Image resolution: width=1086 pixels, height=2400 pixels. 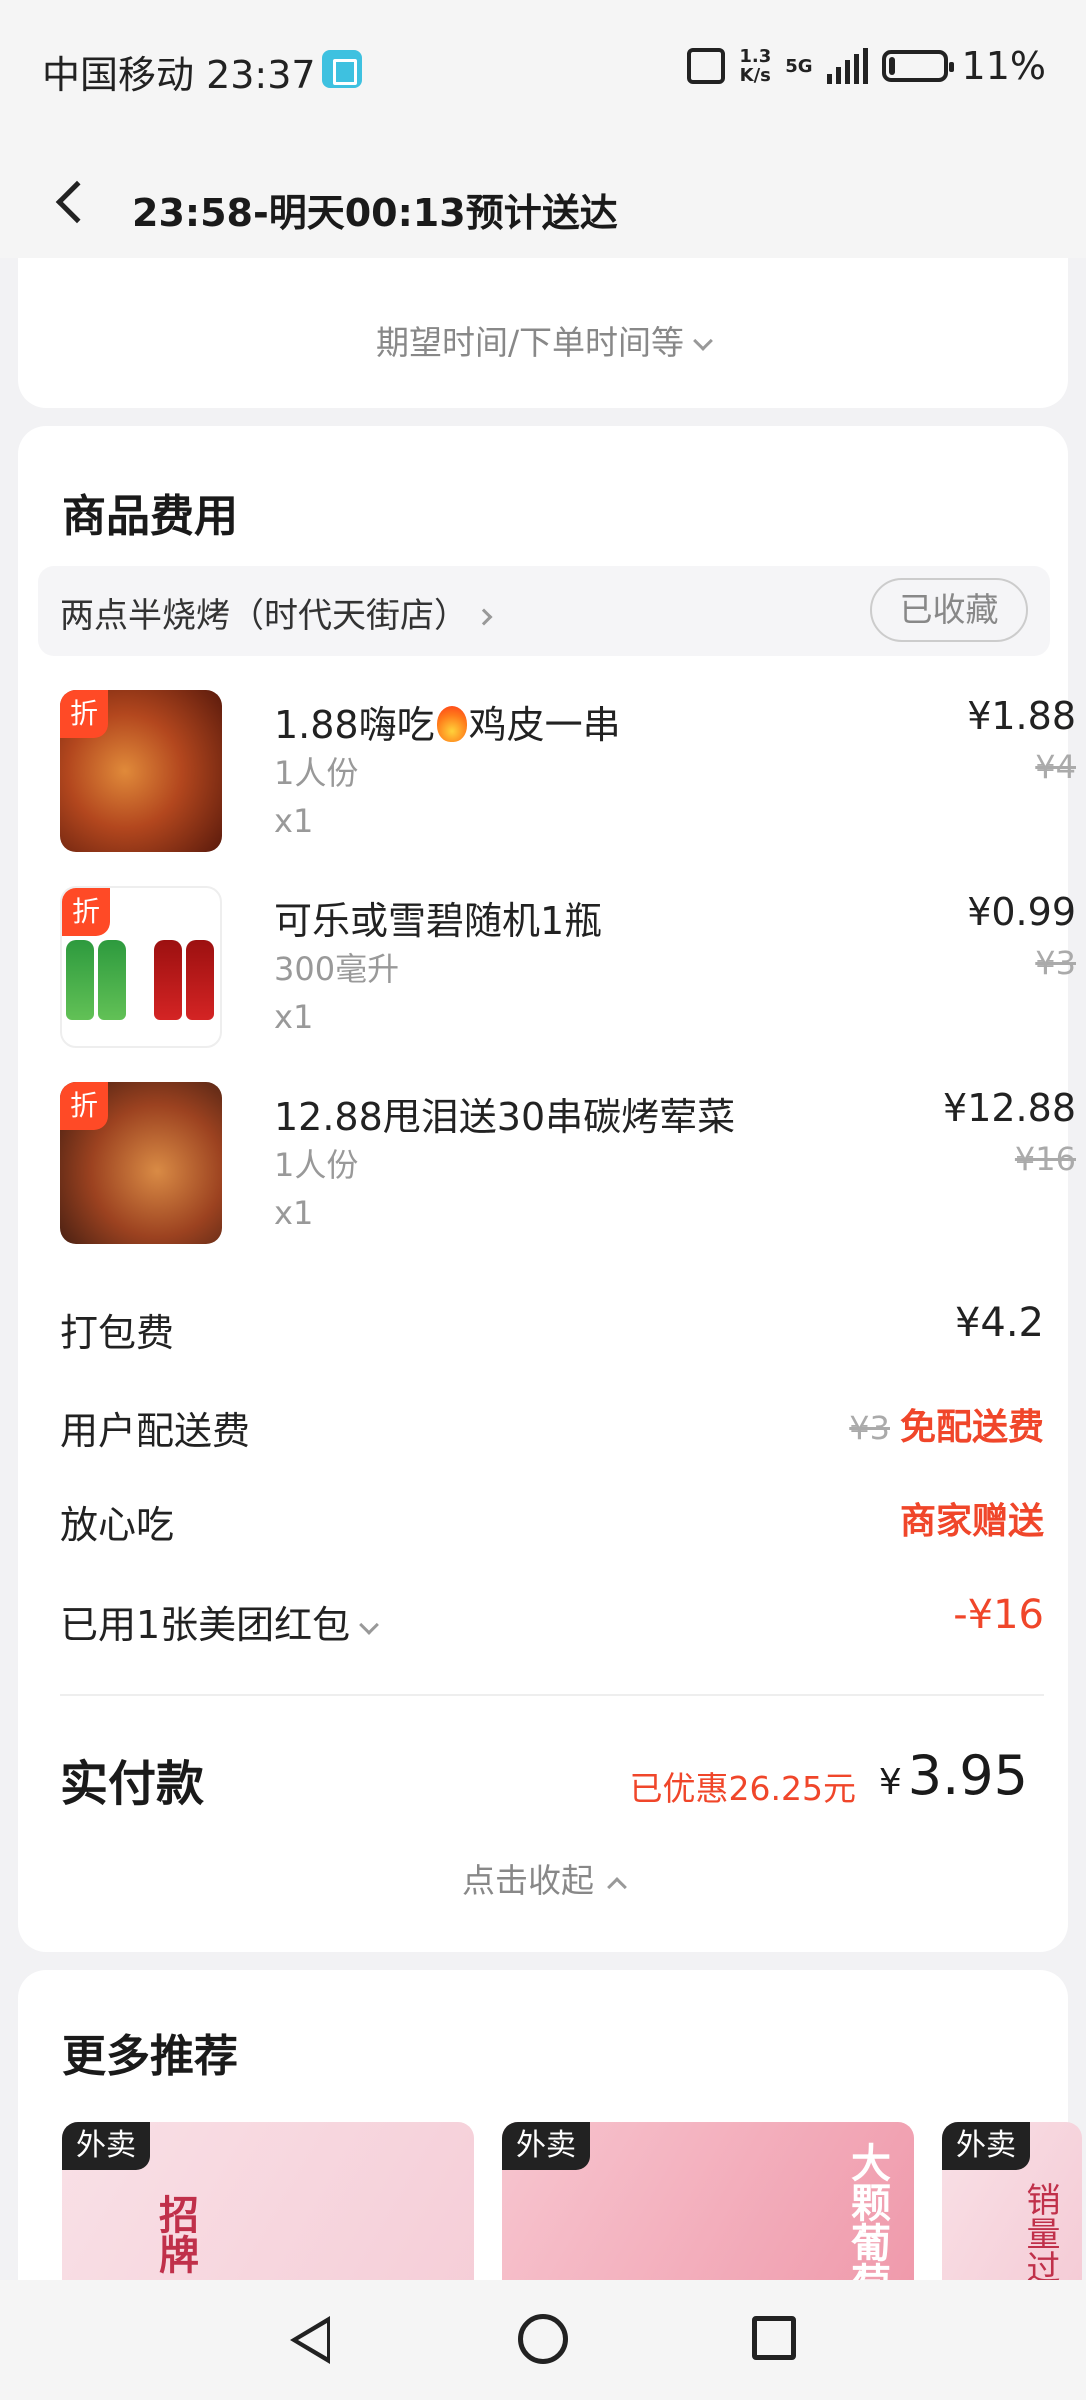 I want to click on recommend-item-text: 销量过, so click(x=1040, y=2233).